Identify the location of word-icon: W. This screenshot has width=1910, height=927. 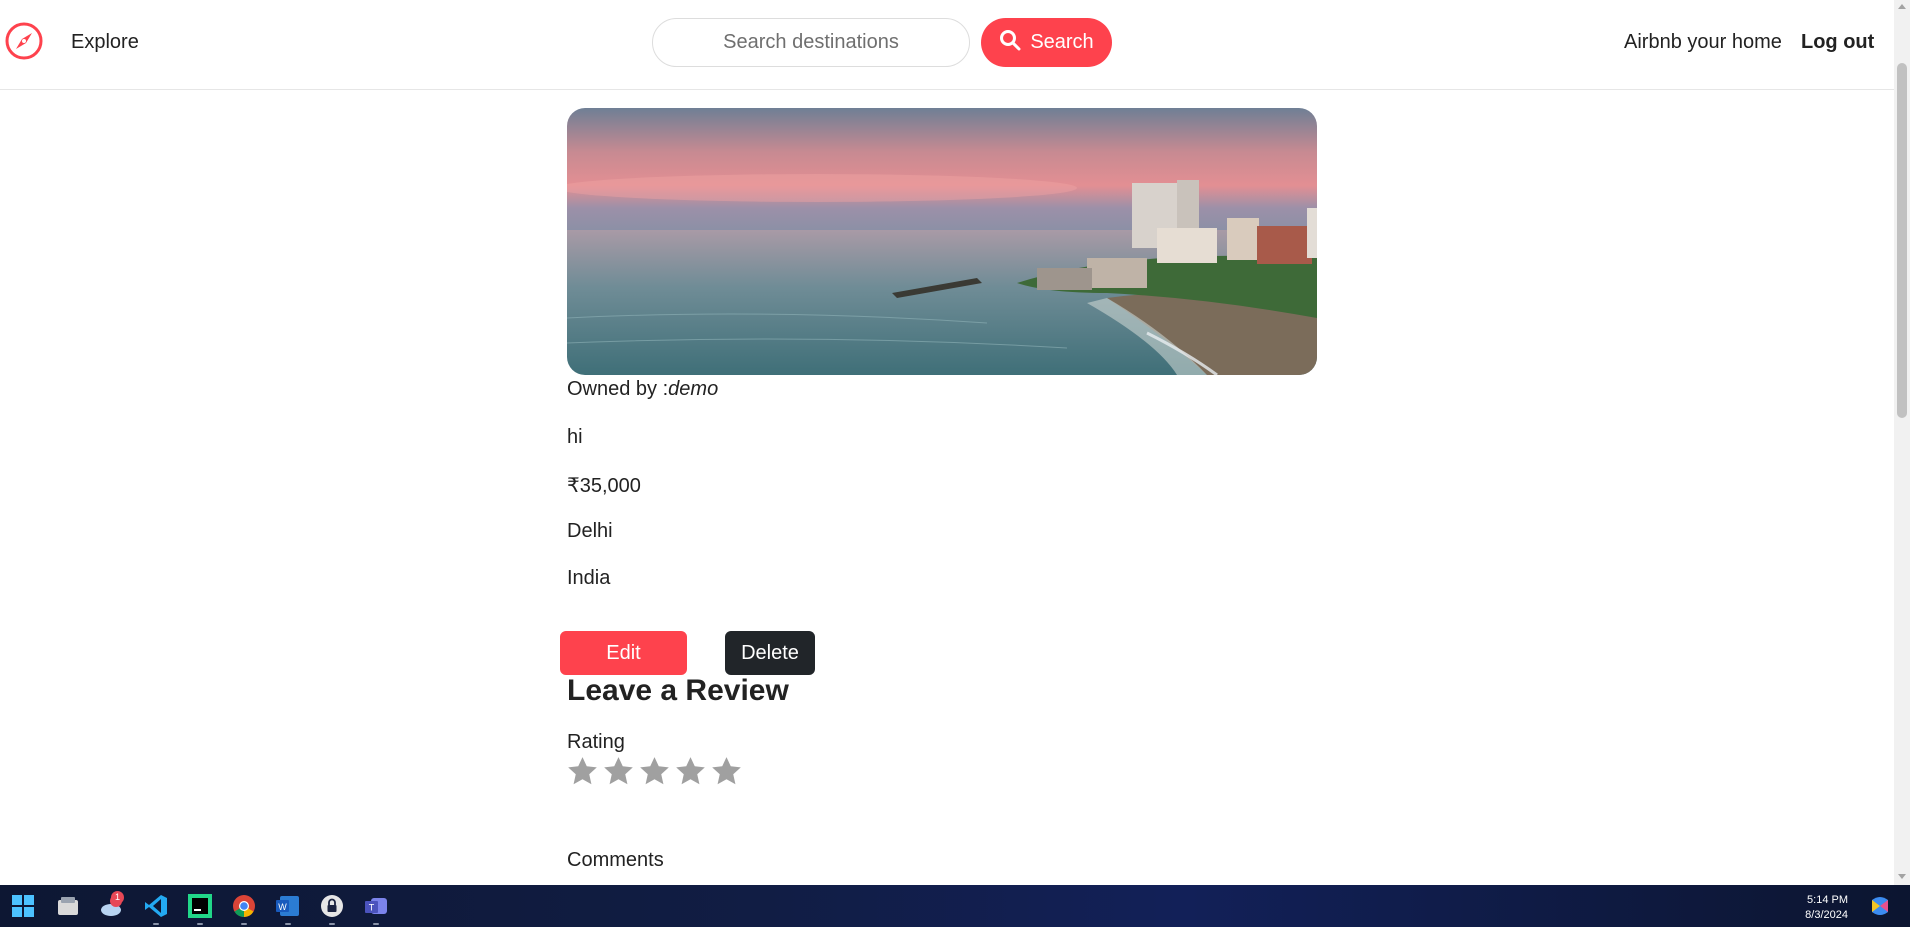
(288, 906).